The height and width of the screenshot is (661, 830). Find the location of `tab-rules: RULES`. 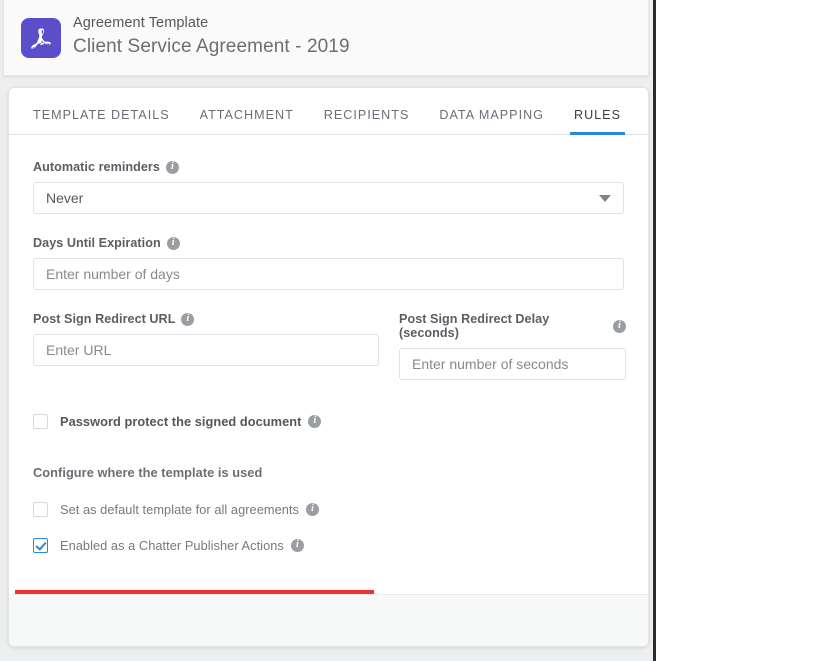

tab-rules: RULES is located at coordinates (597, 121).